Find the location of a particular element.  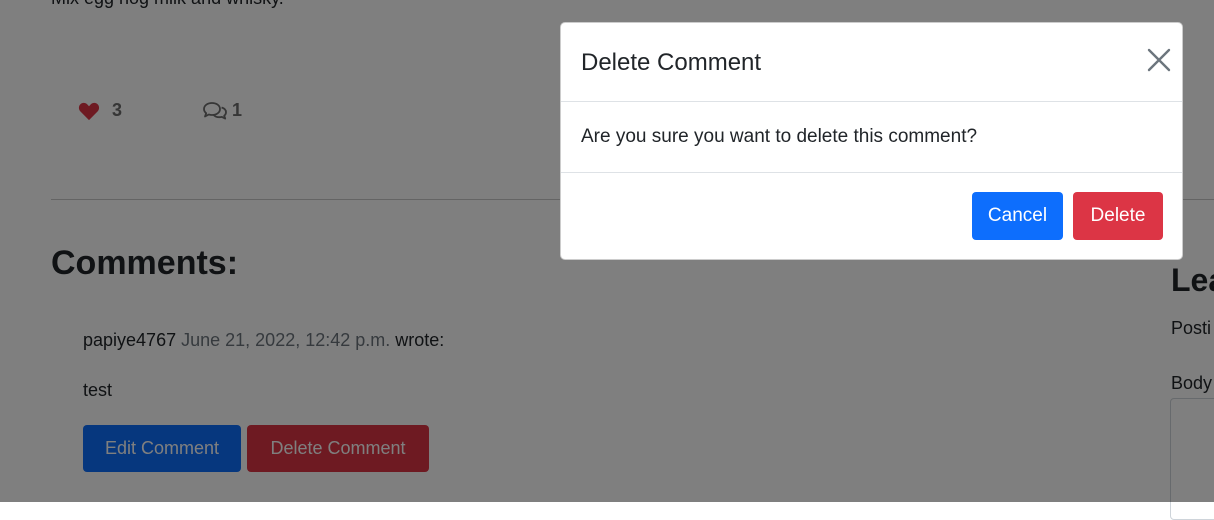

modal-close-button is located at coordinates (1159, 60).